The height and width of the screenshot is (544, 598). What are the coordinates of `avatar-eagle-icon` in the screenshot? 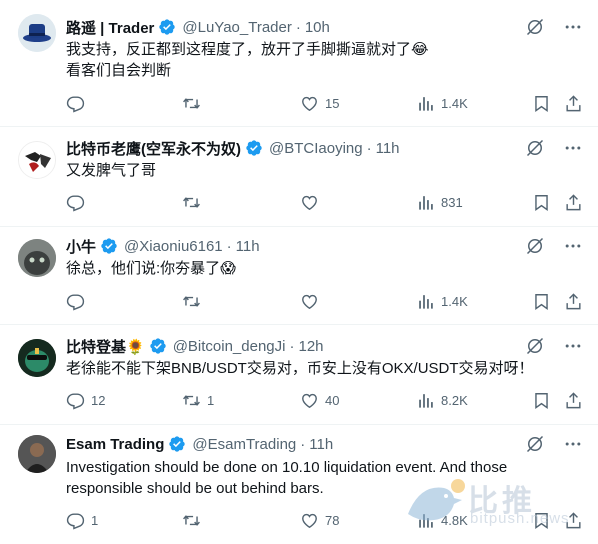 It's located at (37, 160).